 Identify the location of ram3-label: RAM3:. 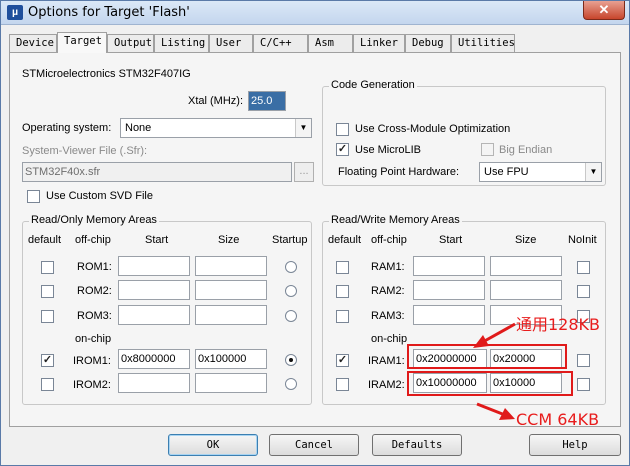
(388, 316).